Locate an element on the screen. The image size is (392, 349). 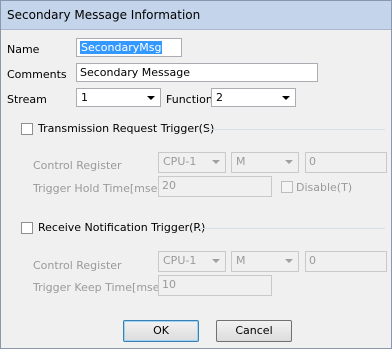
transmission-group-line is located at coordinates (295, 129).